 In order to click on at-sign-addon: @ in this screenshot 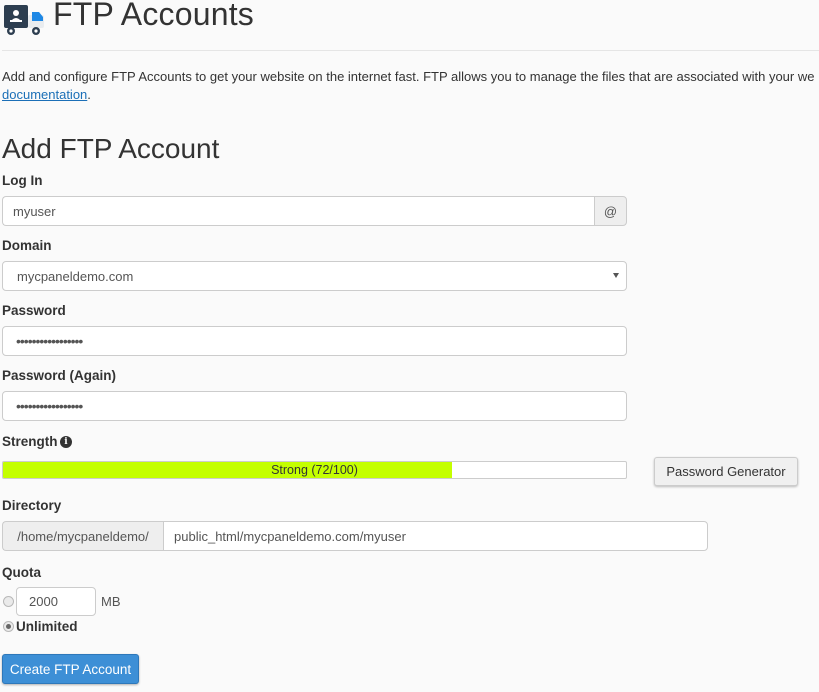, I will do `click(610, 211)`.